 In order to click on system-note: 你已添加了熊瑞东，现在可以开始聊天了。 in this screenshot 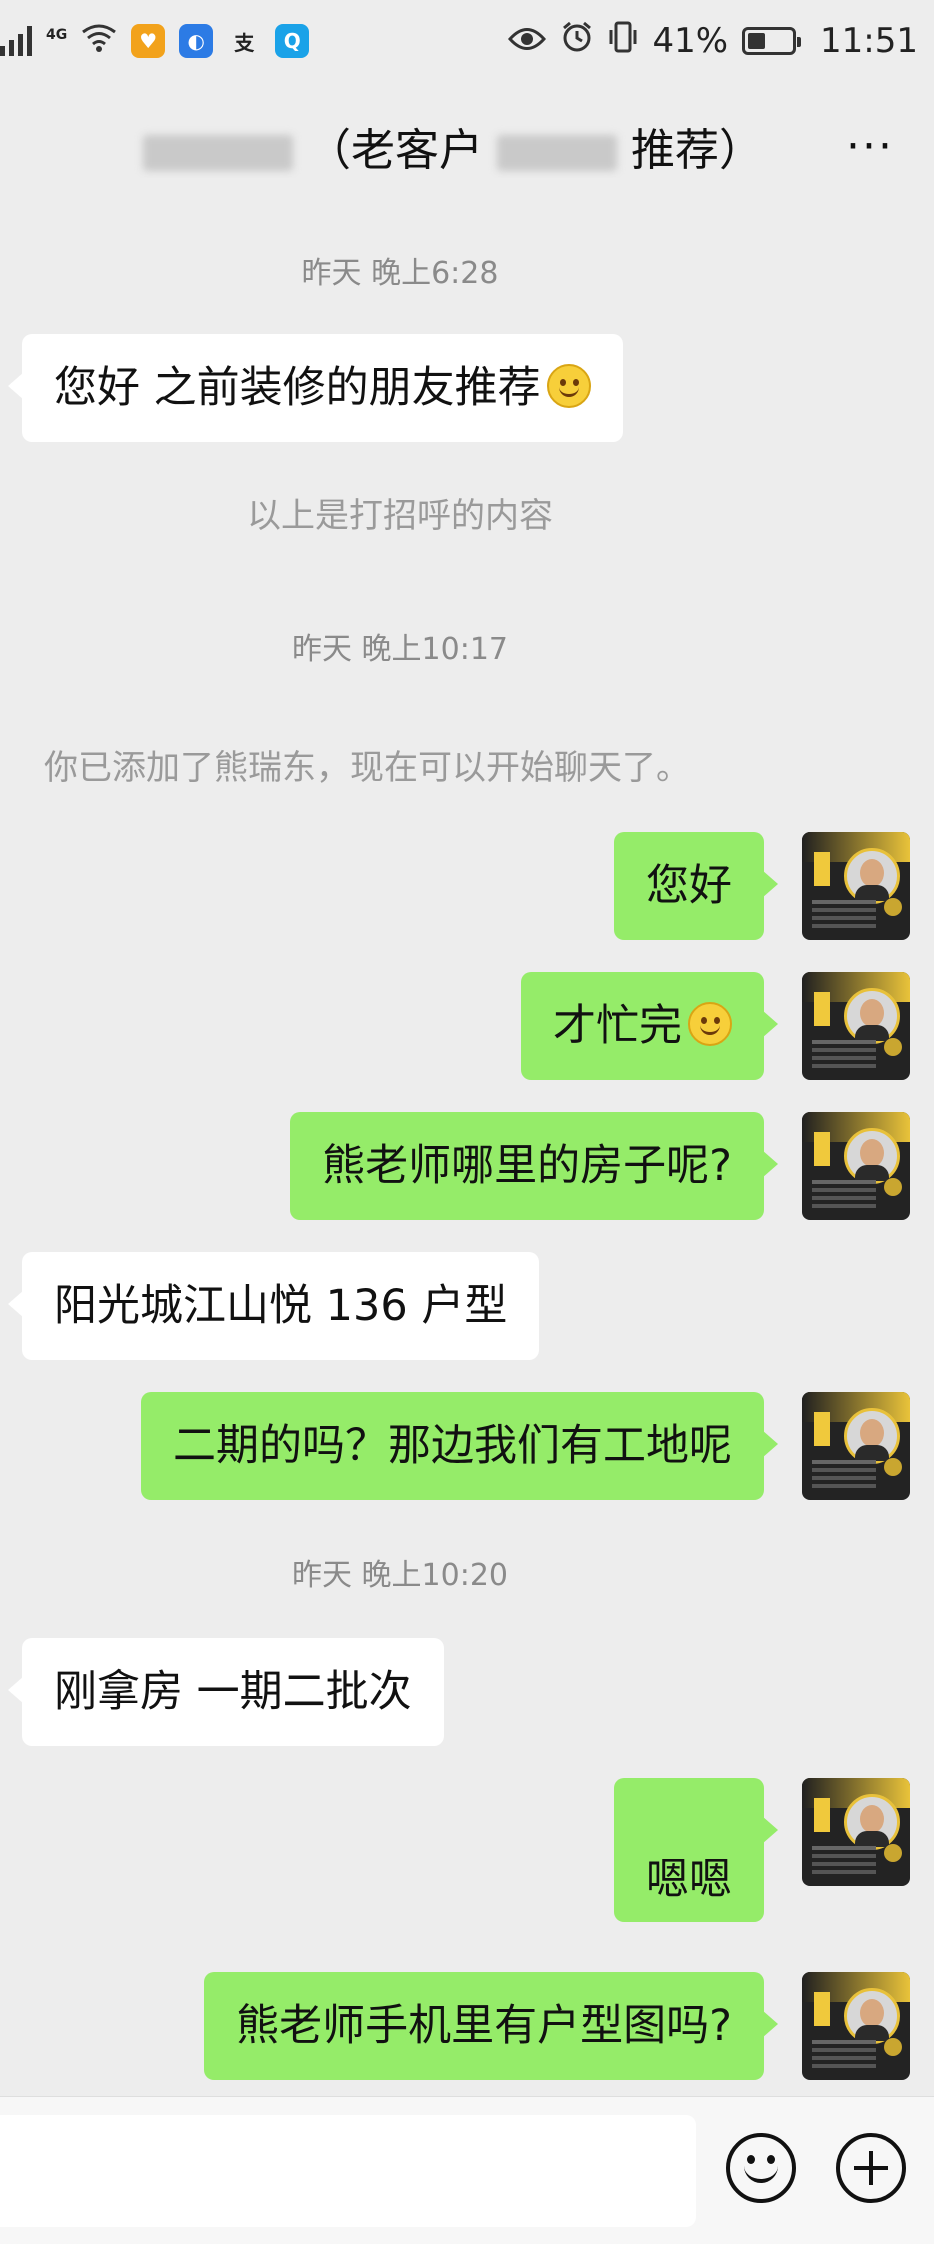, I will do `click(367, 768)`.